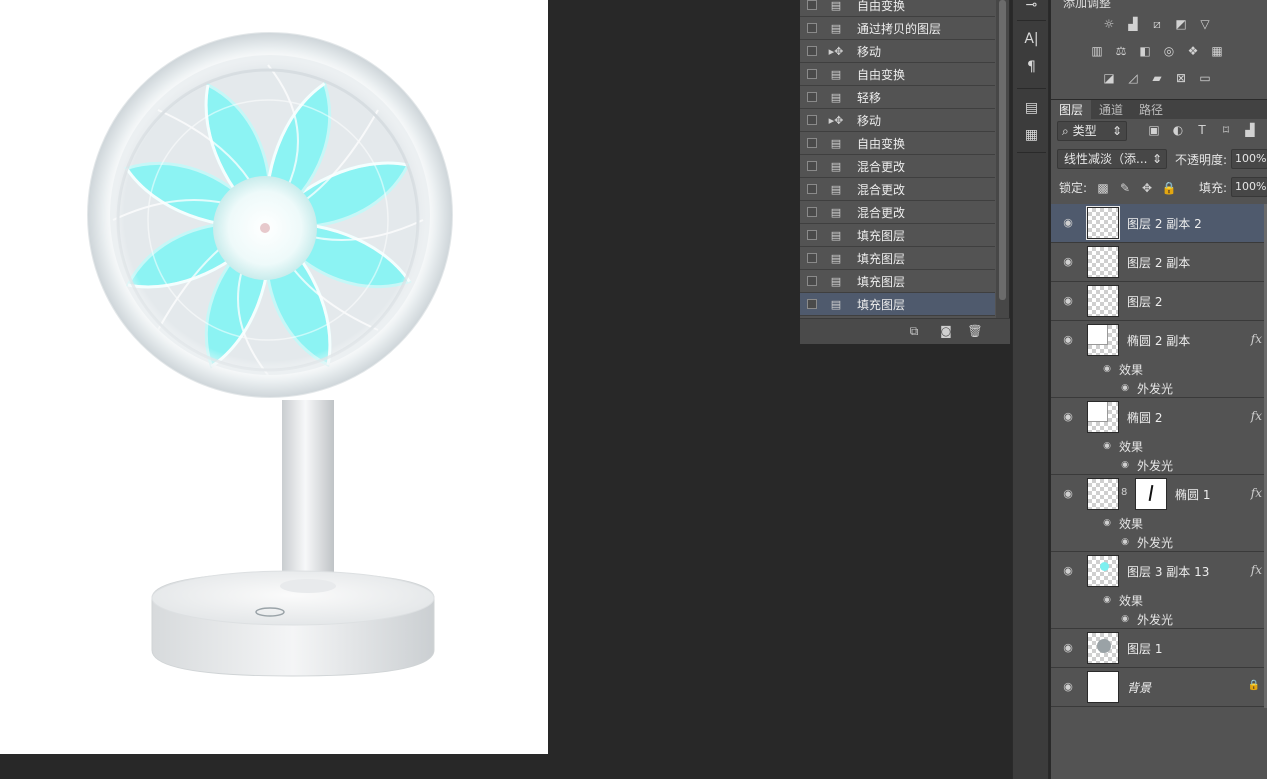 The height and width of the screenshot is (779, 1267). What do you see at coordinates (1097, 51) in the screenshot?
I see `hue-saturation-icon: ▥` at bounding box center [1097, 51].